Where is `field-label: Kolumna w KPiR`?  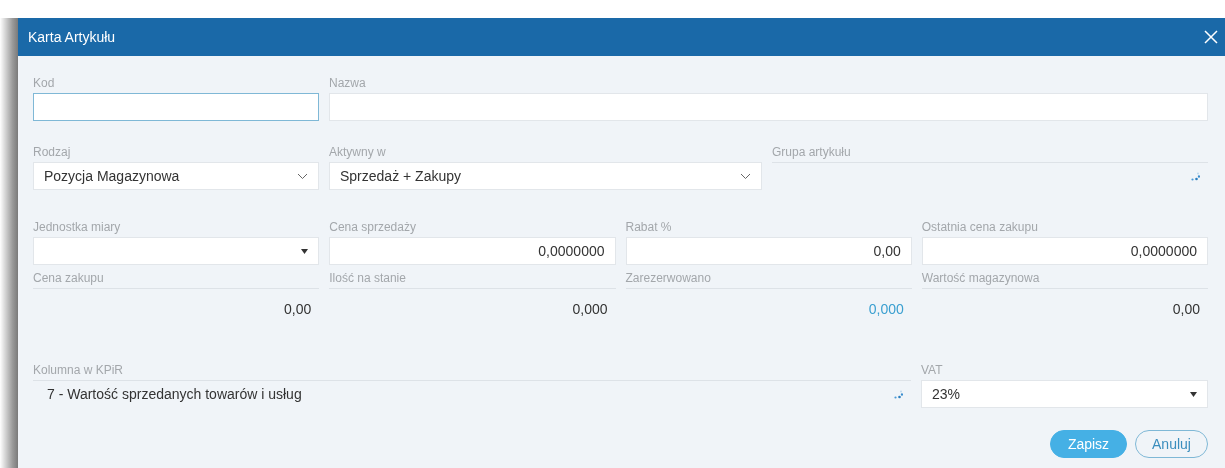 field-label: Kolumna w KPiR is located at coordinates (79, 370).